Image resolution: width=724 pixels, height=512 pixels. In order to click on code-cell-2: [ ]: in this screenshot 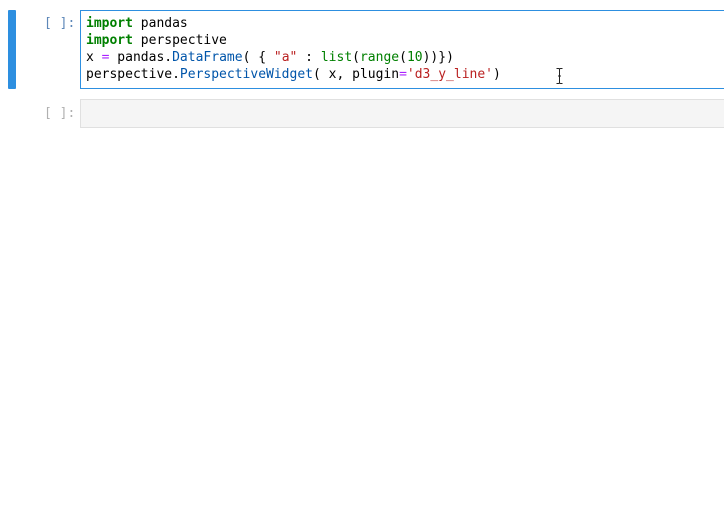, I will do `click(362, 113)`.